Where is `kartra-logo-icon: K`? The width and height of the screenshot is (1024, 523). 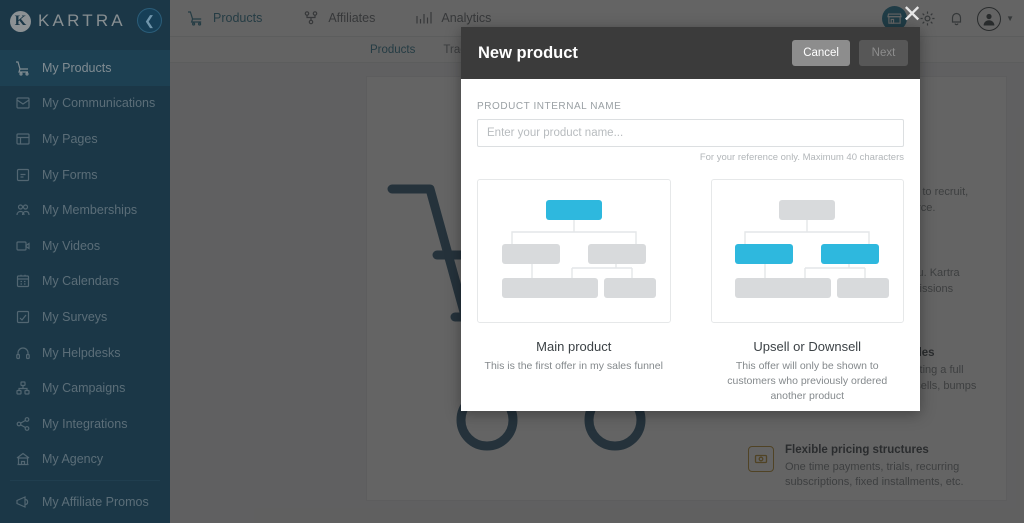 kartra-logo-icon: K is located at coordinates (20, 21).